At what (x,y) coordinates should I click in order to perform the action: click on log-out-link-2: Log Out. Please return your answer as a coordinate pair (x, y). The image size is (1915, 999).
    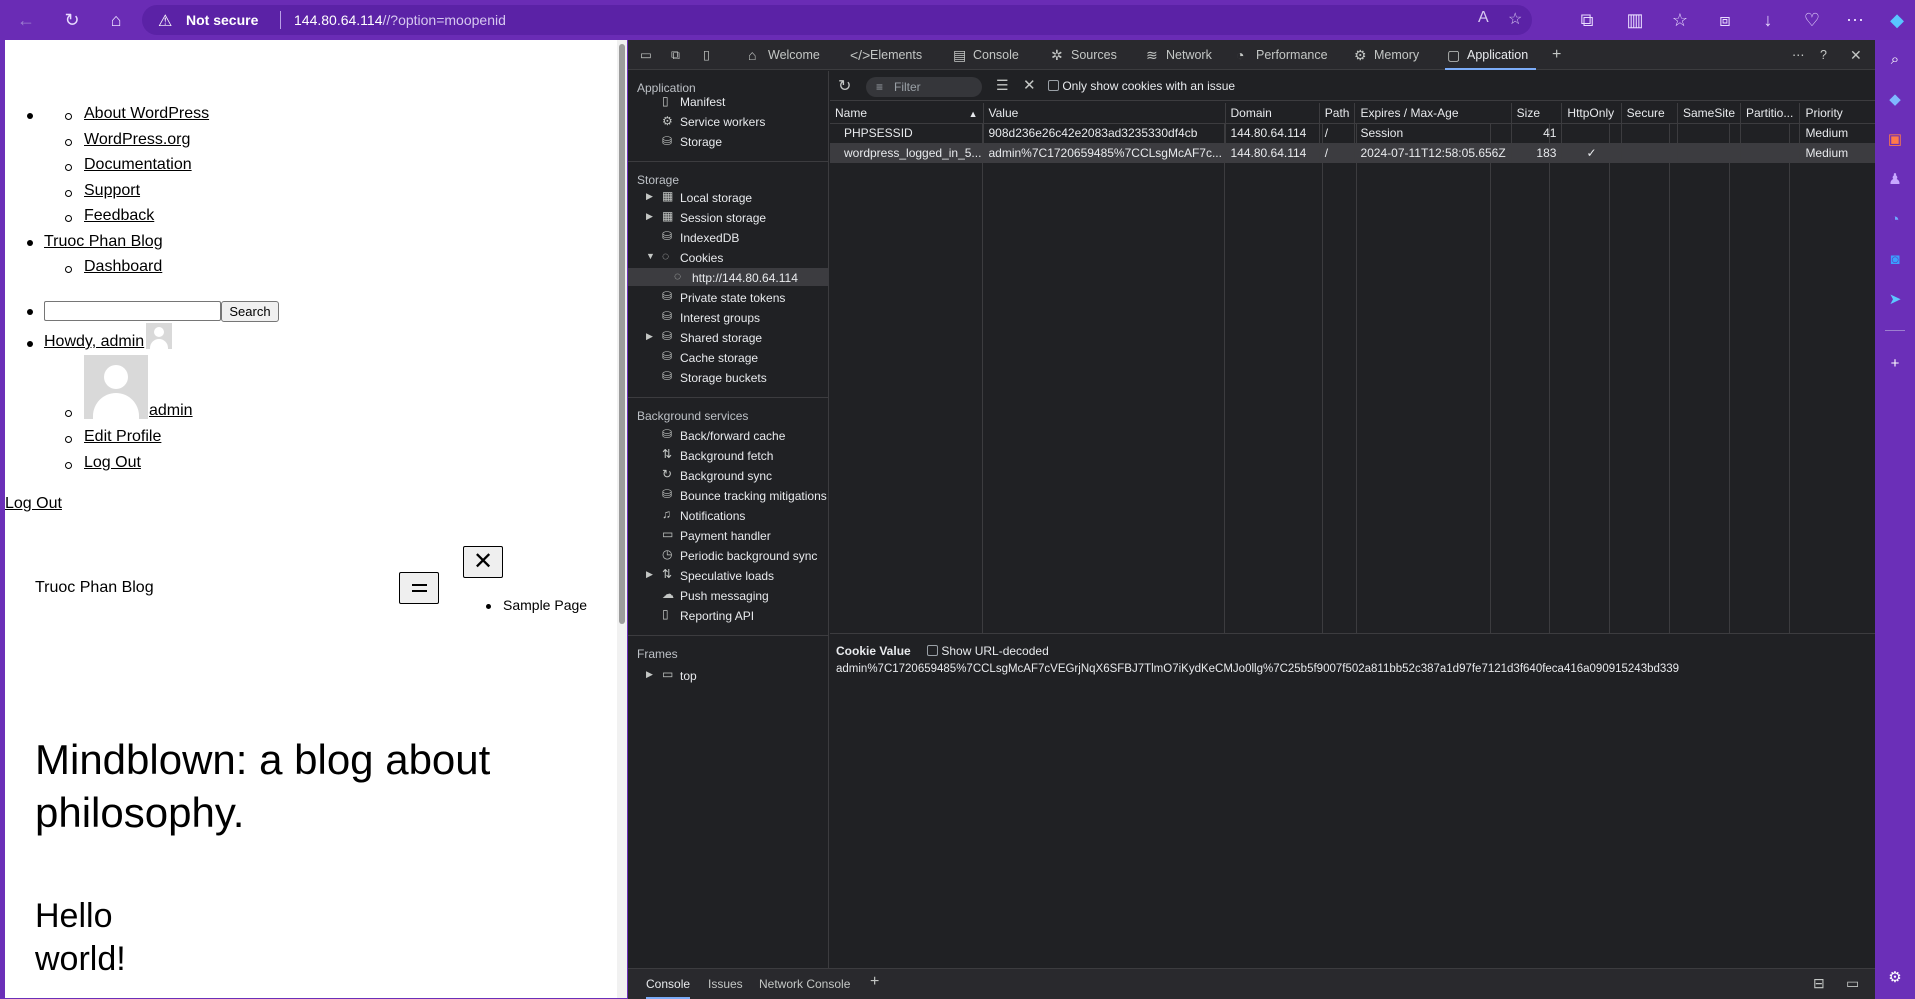
    Looking at the image, I should click on (33, 504).